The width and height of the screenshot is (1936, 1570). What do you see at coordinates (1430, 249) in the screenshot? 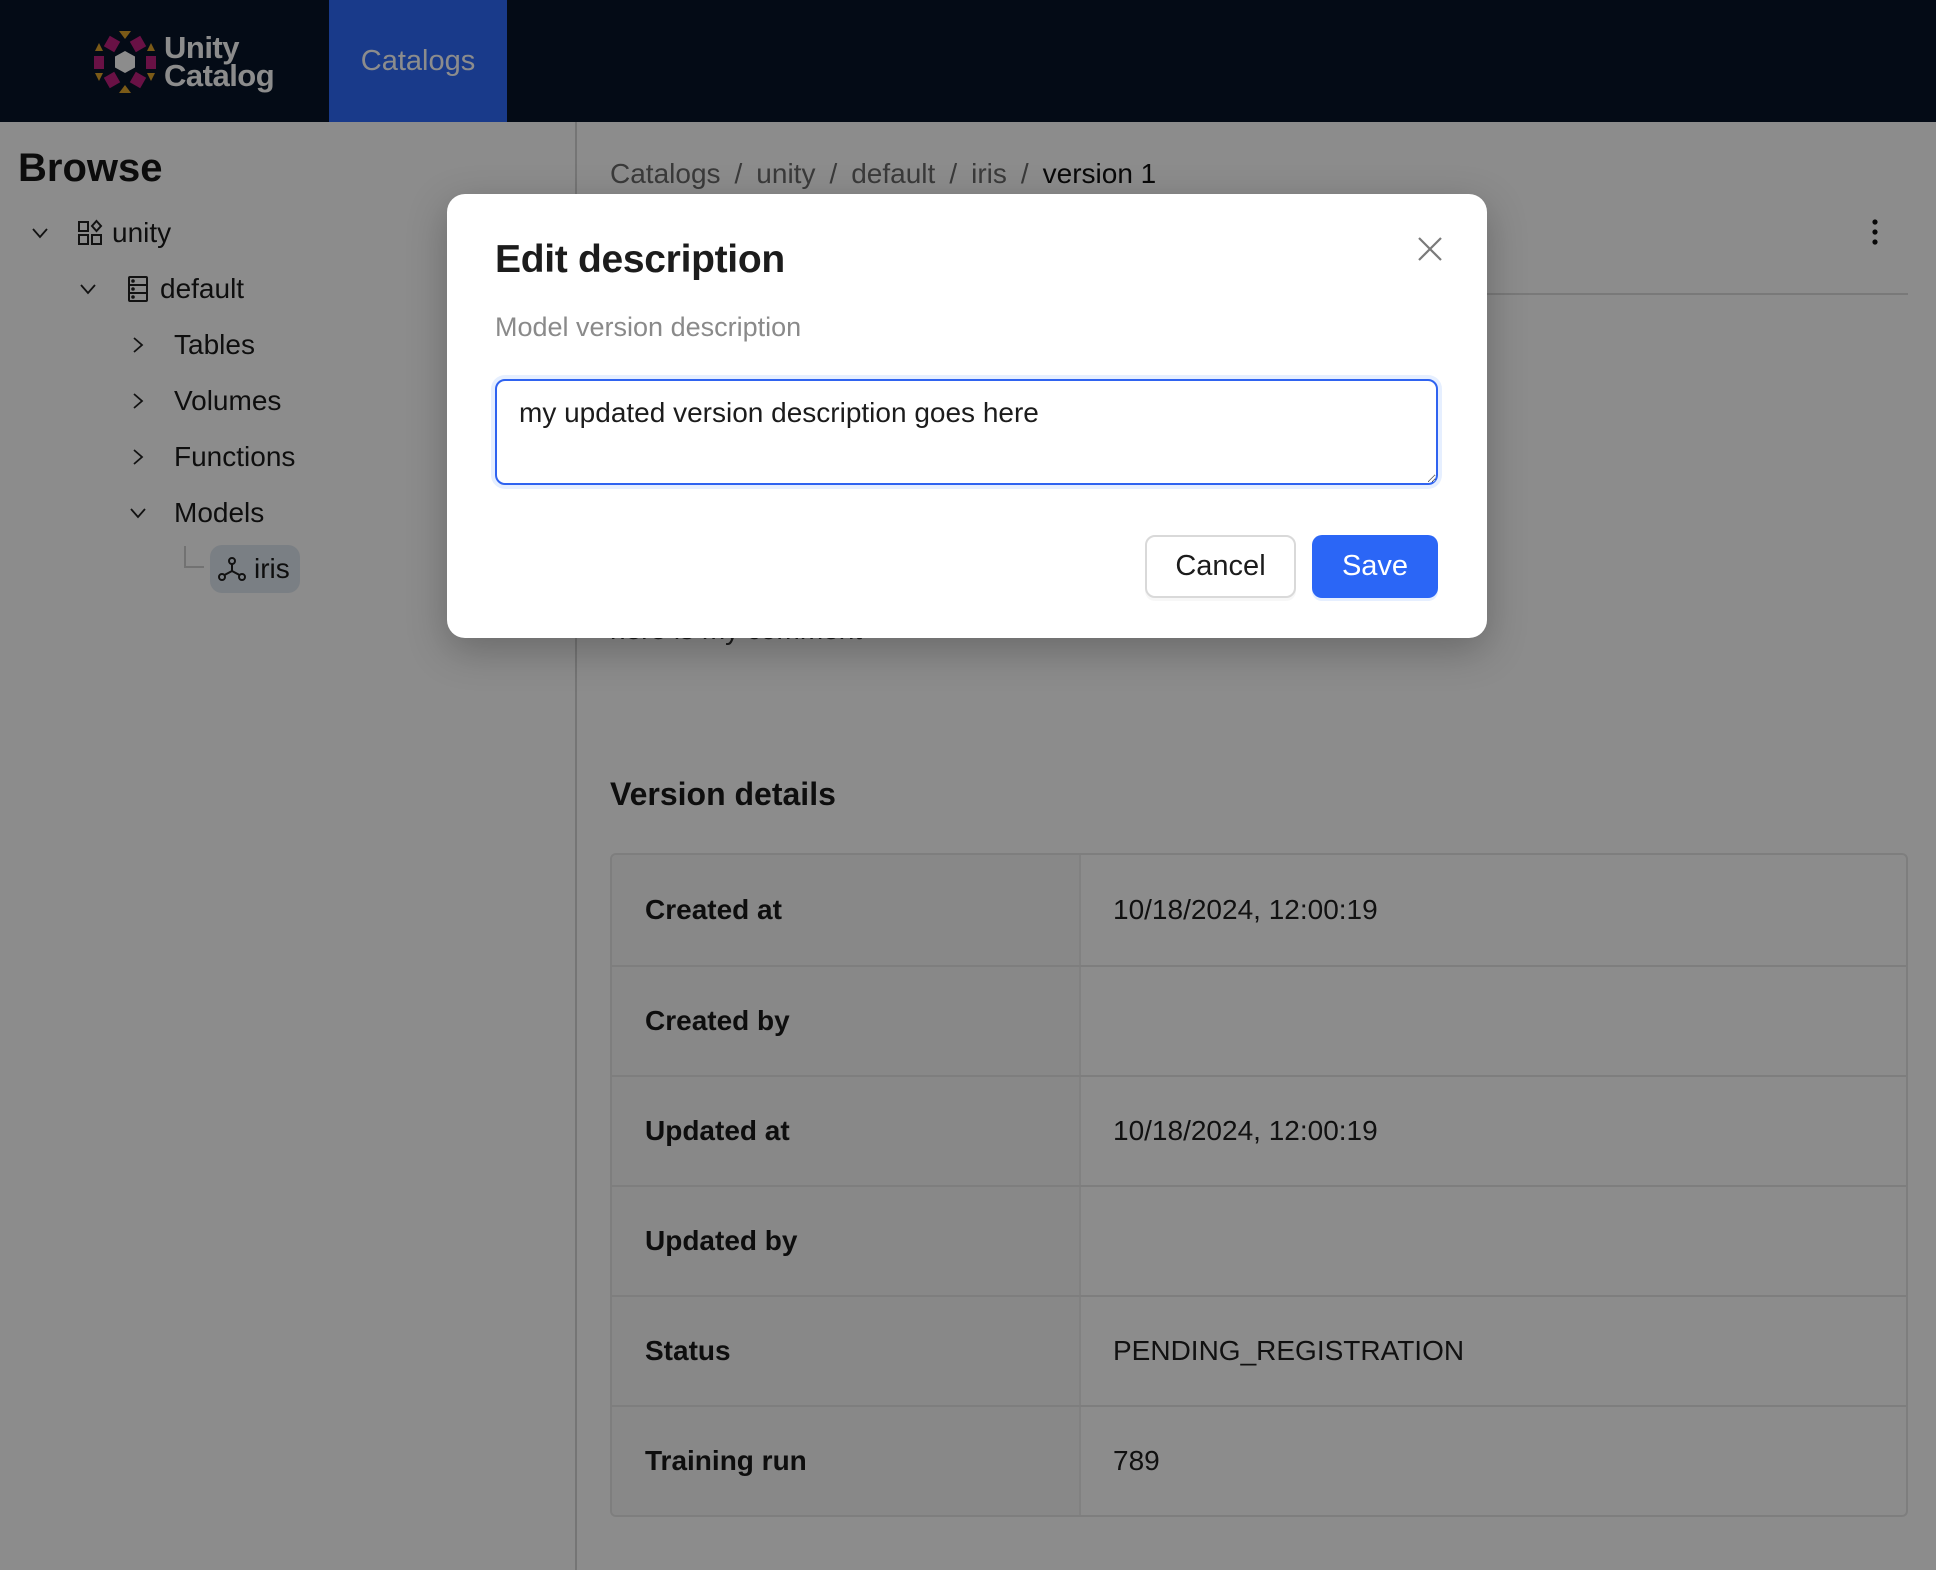
I see `close-icon` at bounding box center [1430, 249].